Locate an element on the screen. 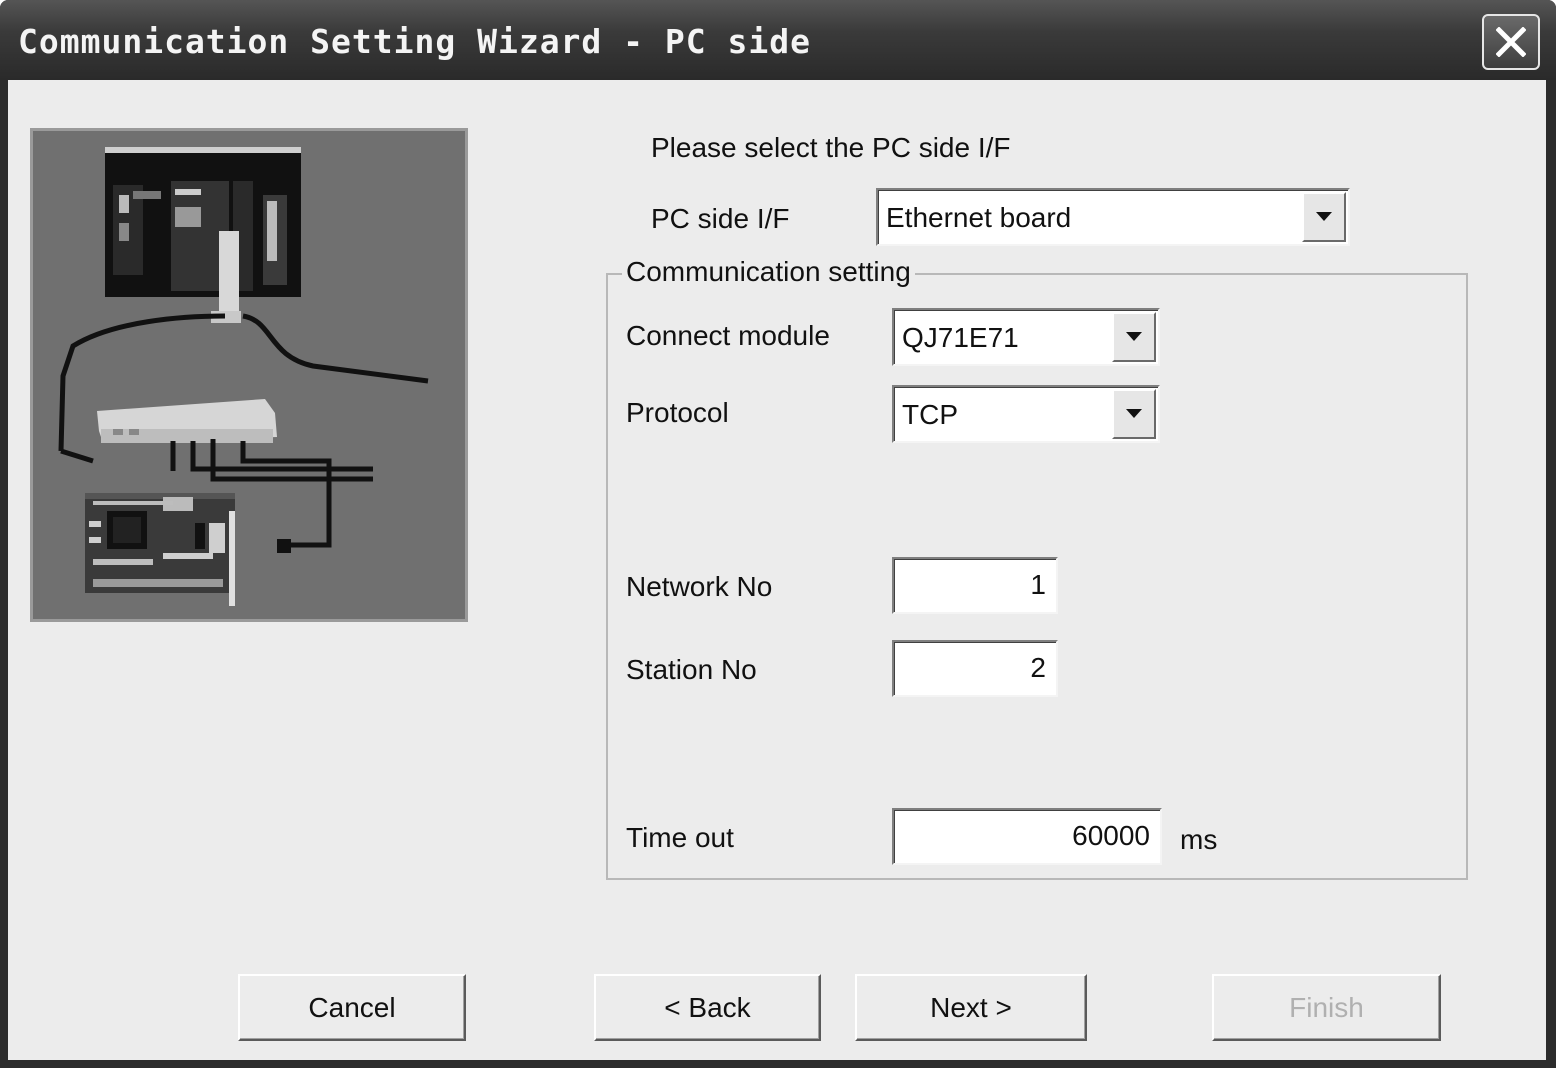  connect-module-dropdown-button is located at coordinates (1134, 337).